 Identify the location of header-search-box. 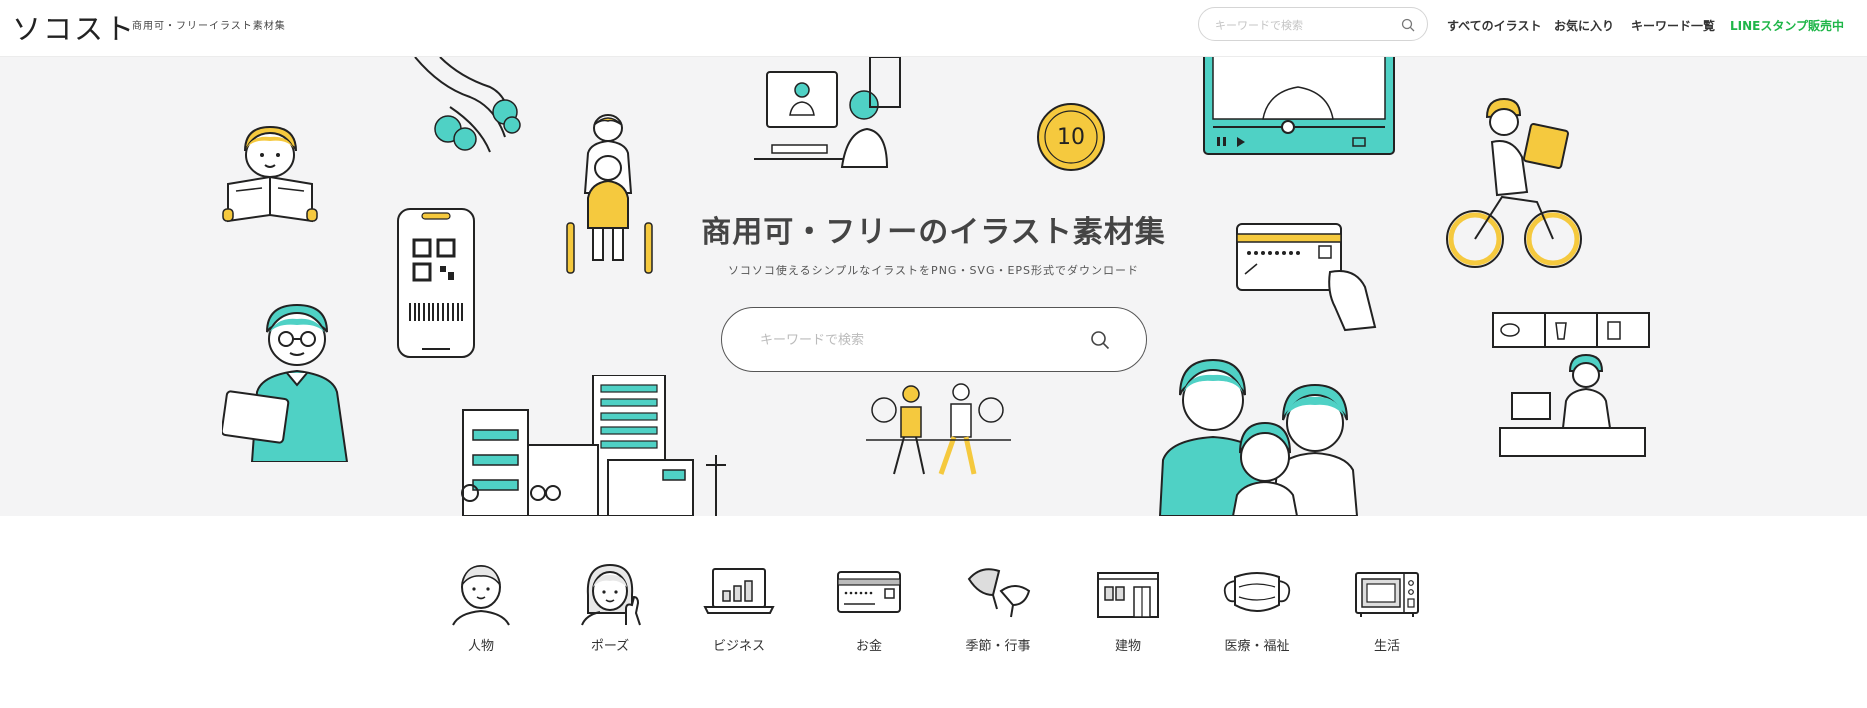
(1313, 24).